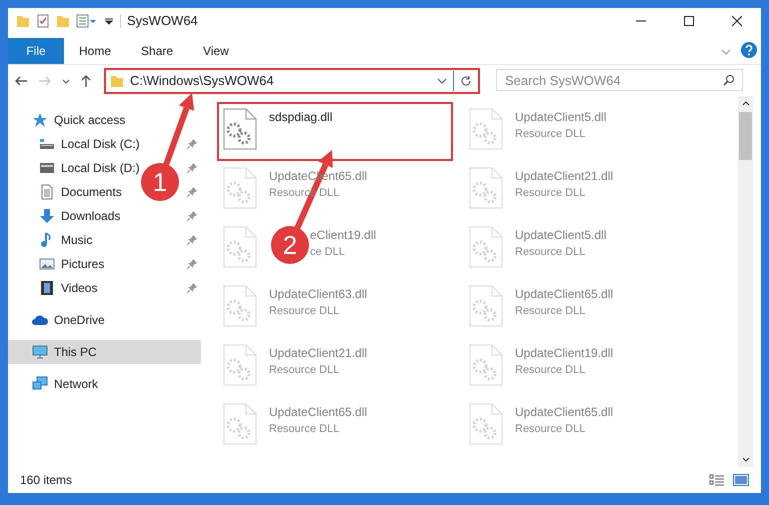  Describe the element at coordinates (40, 384) in the screenshot. I see `network-icon` at that location.